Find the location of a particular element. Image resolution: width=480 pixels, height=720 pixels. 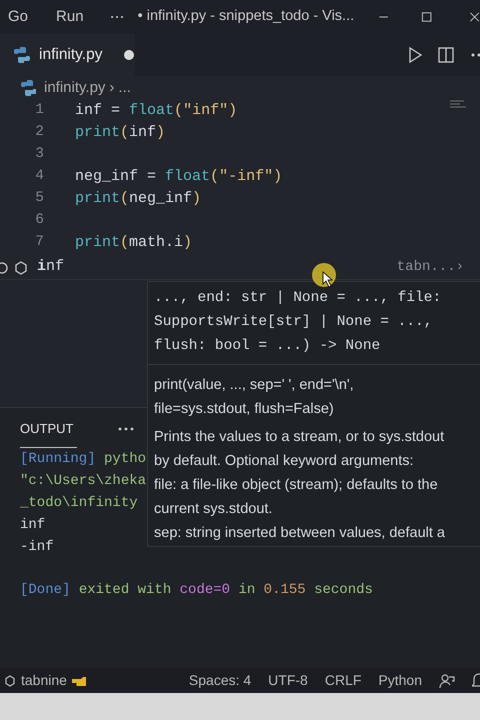

menu-item: Run is located at coordinates (70, 17).